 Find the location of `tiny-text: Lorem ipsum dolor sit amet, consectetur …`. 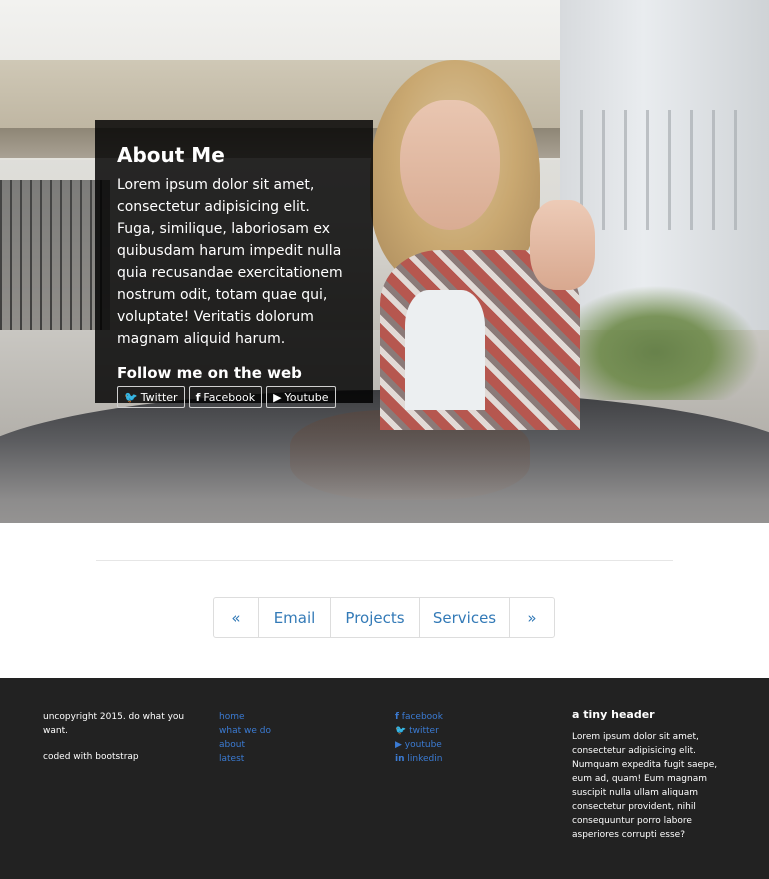

tiny-text: Lorem ipsum dolor sit amet, consectetur … is located at coordinates (645, 786).